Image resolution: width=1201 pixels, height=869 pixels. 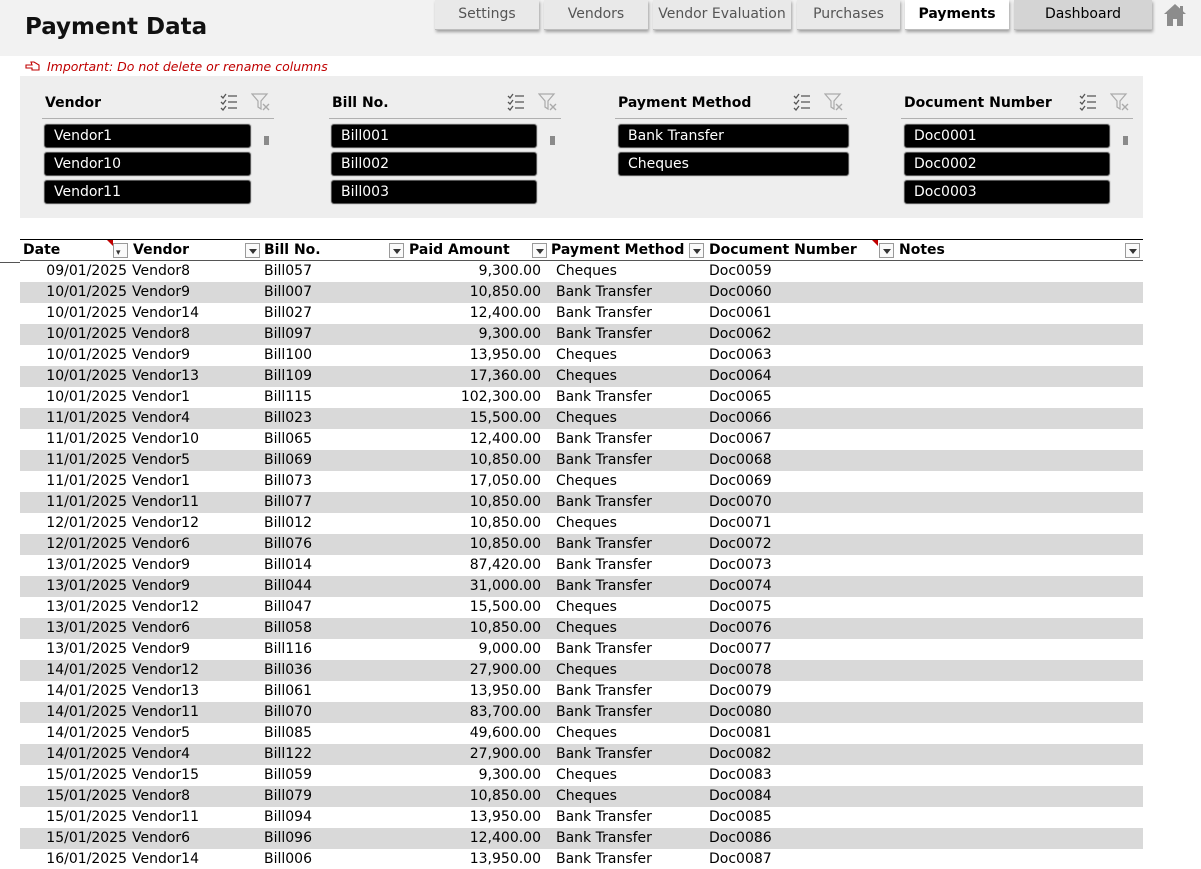 I want to click on cell-bill: Bill122, so click(x=288, y=754).